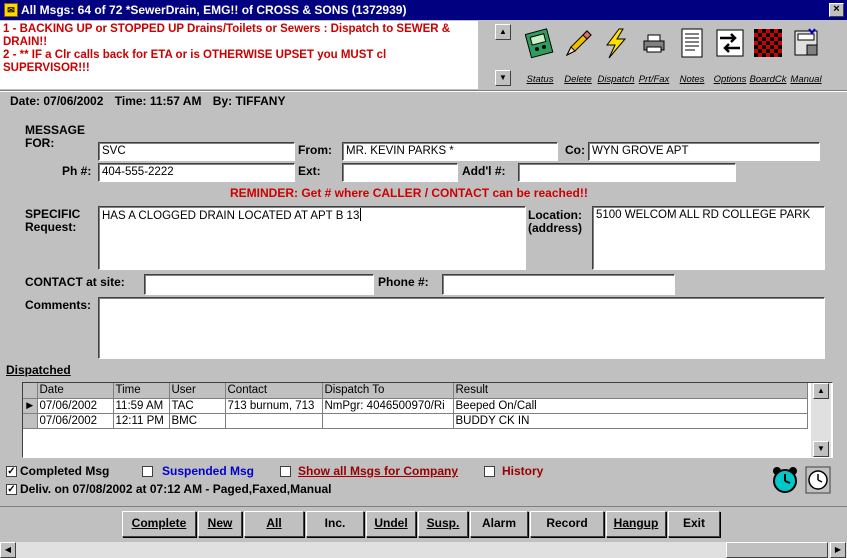  I want to click on cell-result: BUDDY CK IN, so click(630, 421).